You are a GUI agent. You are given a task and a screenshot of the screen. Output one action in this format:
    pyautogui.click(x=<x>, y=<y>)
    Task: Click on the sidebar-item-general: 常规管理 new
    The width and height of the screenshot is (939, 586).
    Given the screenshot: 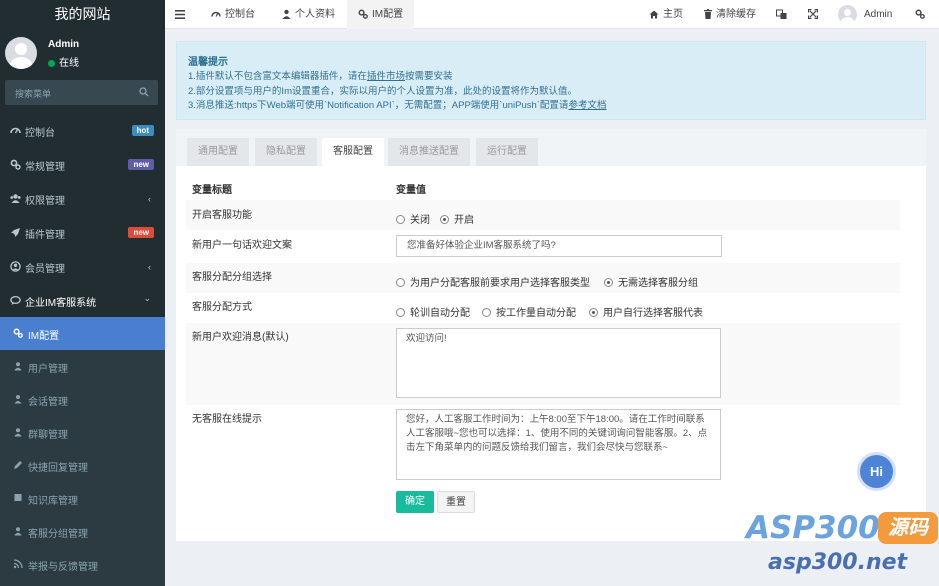 What is the action you would take?
    pyautogui.click(x=82, y=164)
    